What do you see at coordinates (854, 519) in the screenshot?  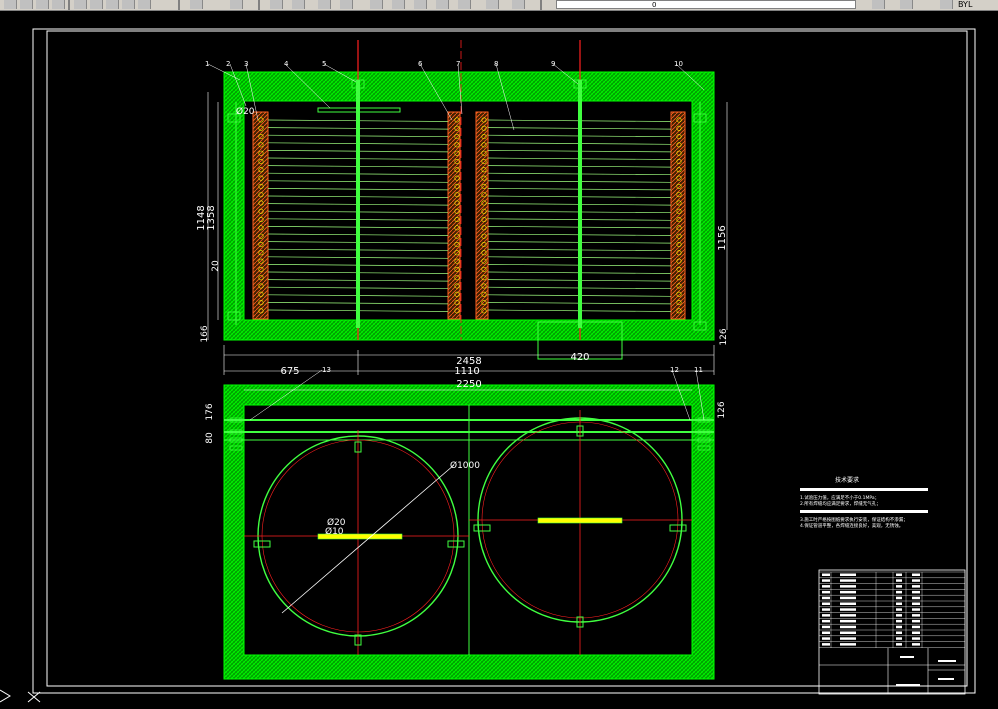 I see `notes-line-3: 3.施工时严格按图纸要求执行安装，保证结构不渗漏；` at bounding box center [854, 519].